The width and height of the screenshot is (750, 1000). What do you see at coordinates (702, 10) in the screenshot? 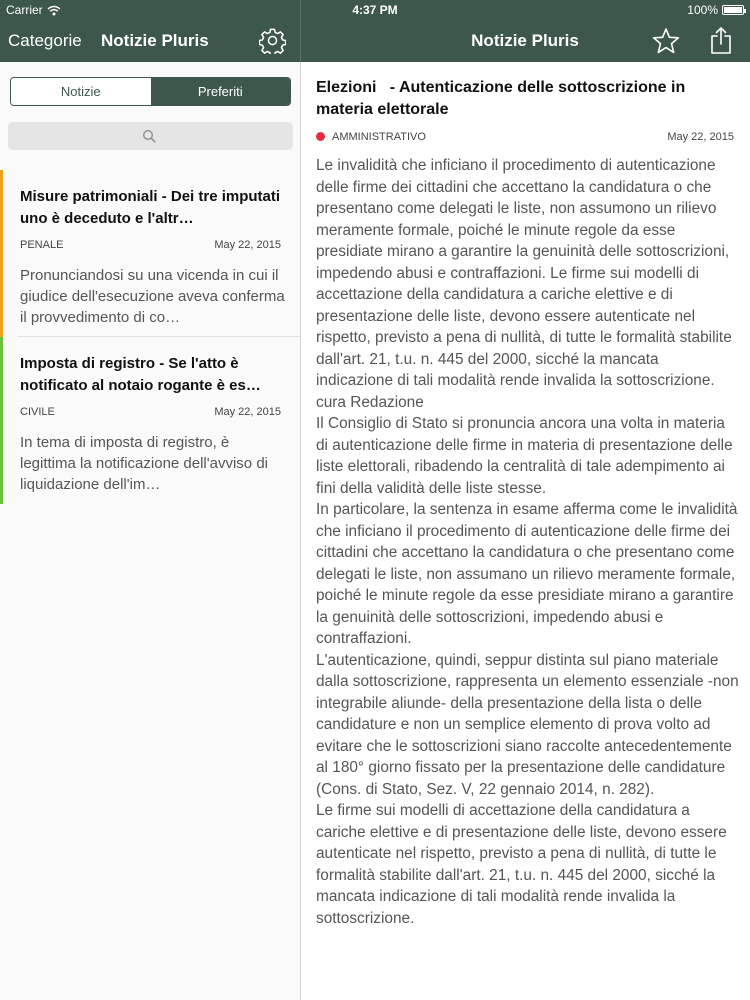
I see `battery-percent: 100%` at bounding box center [702, 10].